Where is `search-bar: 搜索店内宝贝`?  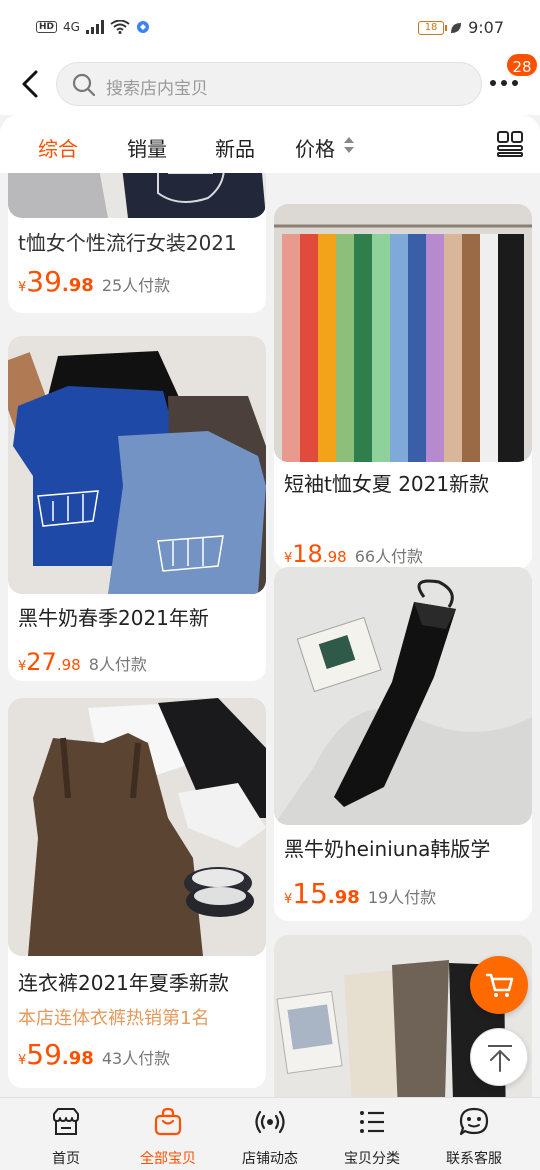 search-bar: 搜索店内宝贝 is located at coordinates (269, 84).